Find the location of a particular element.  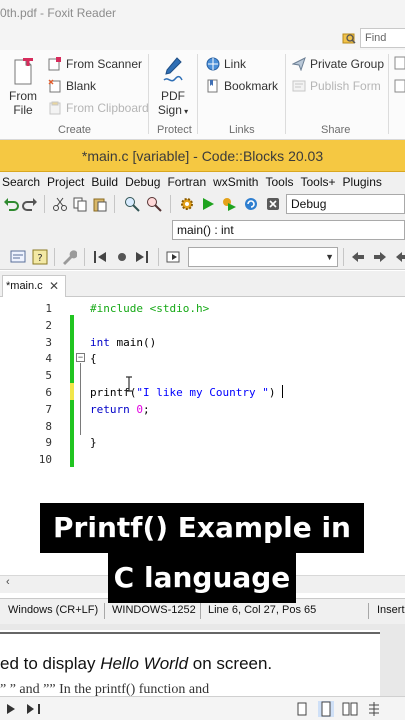

code-line: } is located at coordinates (93, 442).